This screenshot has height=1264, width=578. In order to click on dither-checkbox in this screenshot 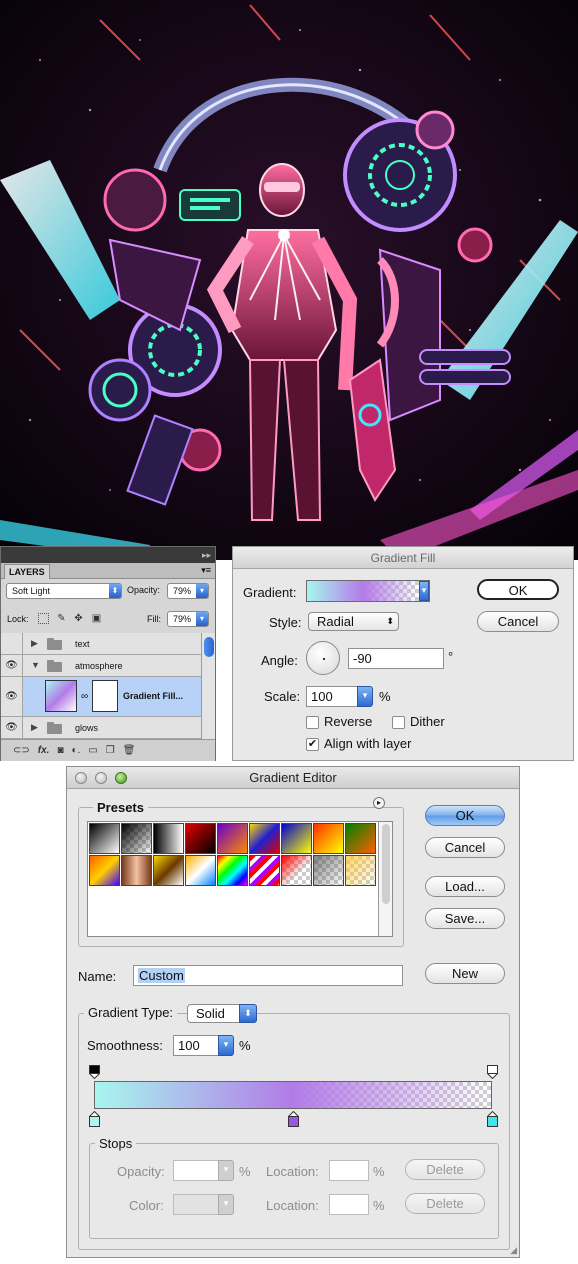, I will do `click(398, 722)`.